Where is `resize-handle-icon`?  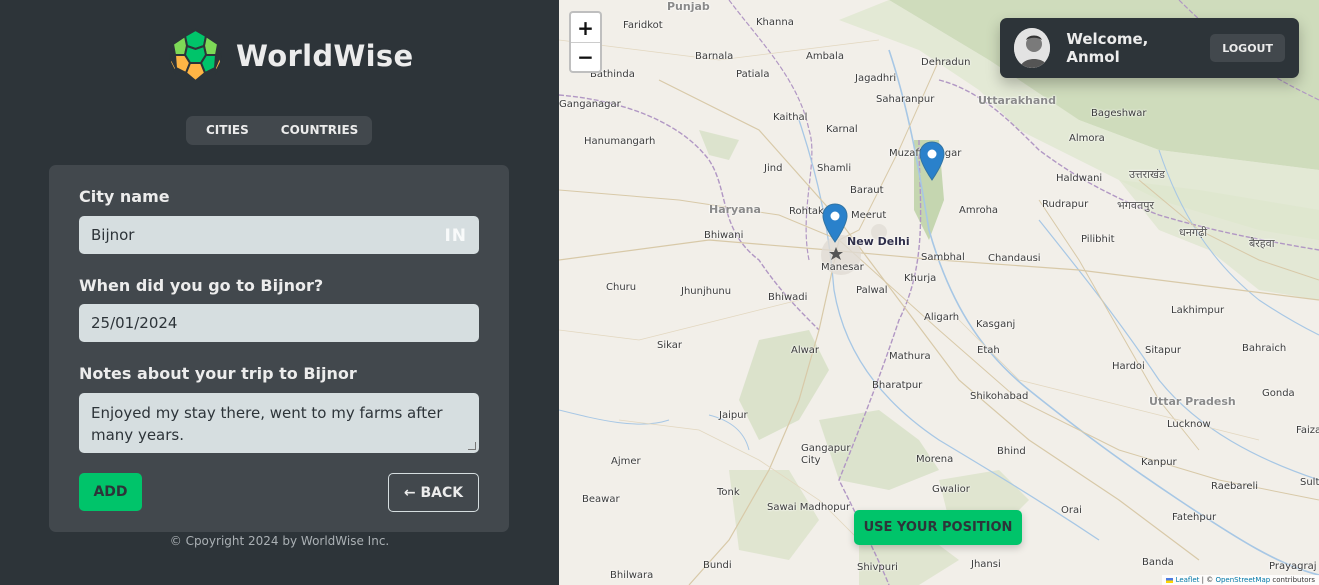 resize-handle-icon is located at coordinates (472, 446).